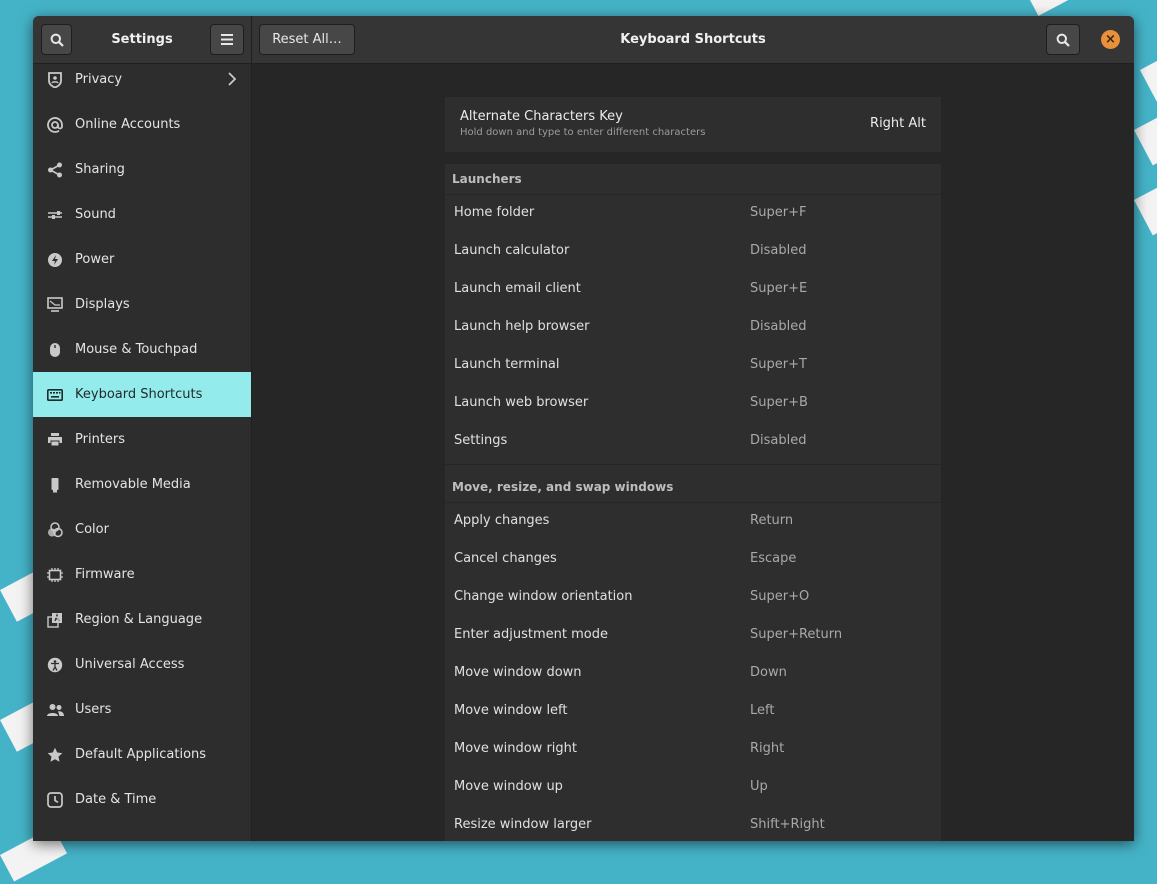 The height and width of the screenshot is (884, 1157). What do you see at coordinates (693, 823) in the screenshot?
I see `shortcut-row: Resize window larger Shift+Right` at bounding box center [693, 823].